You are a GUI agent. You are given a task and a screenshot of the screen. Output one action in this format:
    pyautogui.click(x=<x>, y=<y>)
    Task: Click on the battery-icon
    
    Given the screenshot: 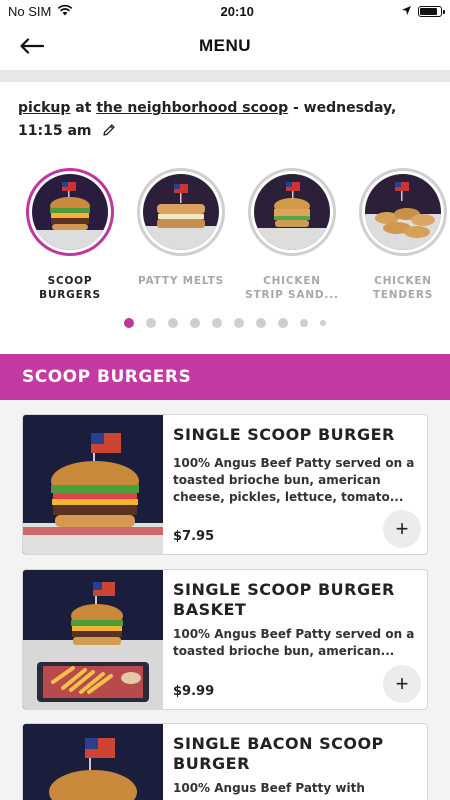 What is the action you would take?
    pyautogui.click(x=431, y=11)
    